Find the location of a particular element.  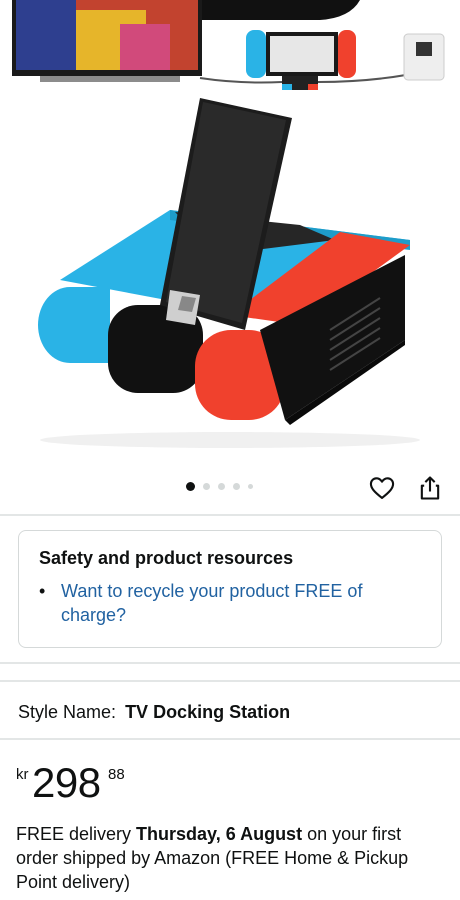

image-pagination is located at coordinates (219, 486).